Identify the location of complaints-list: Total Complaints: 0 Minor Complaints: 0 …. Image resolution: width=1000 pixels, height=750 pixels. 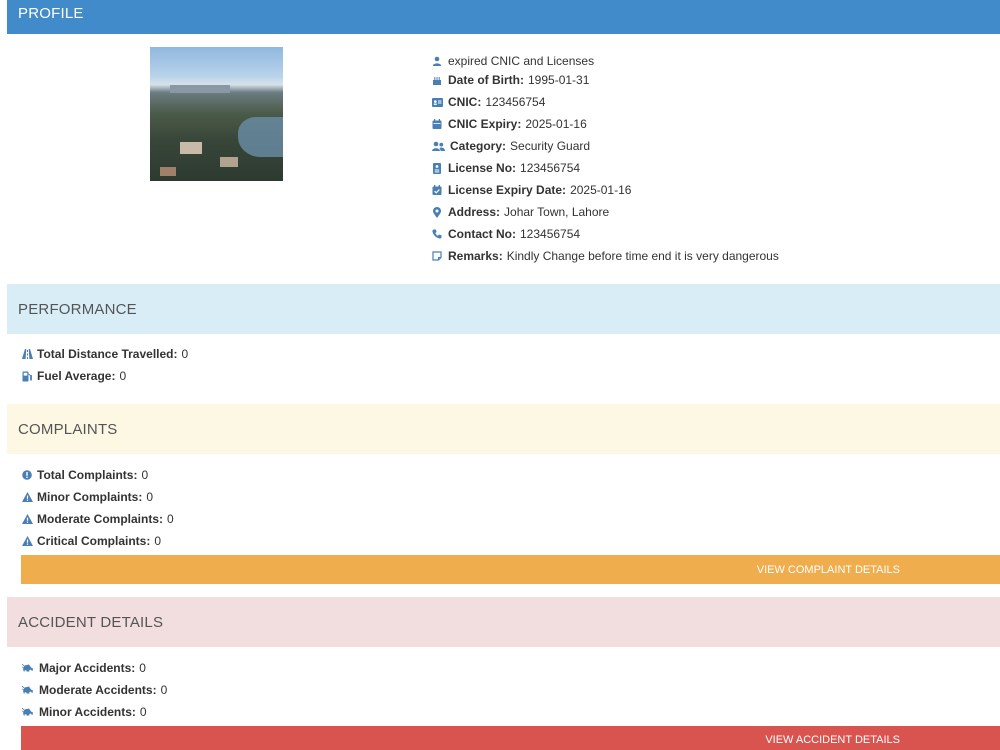
(97, 508).